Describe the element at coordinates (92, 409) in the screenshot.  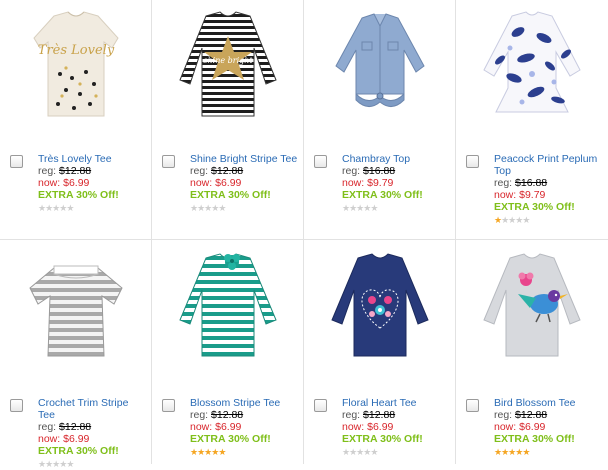
I see `product-name-link: Crochet Trim Stripe Tee` at that location.